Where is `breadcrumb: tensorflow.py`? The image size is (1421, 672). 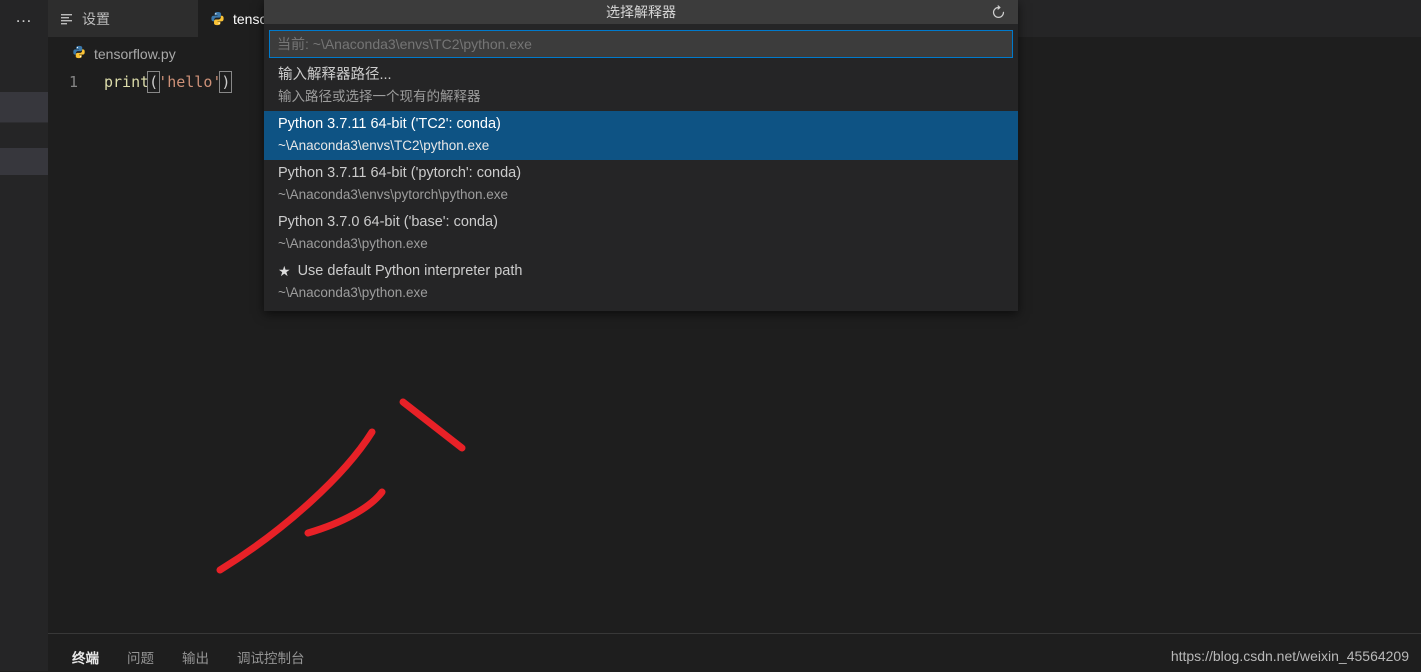 breadcrumb: tensorflow.py is located at coordinates (124, 53).